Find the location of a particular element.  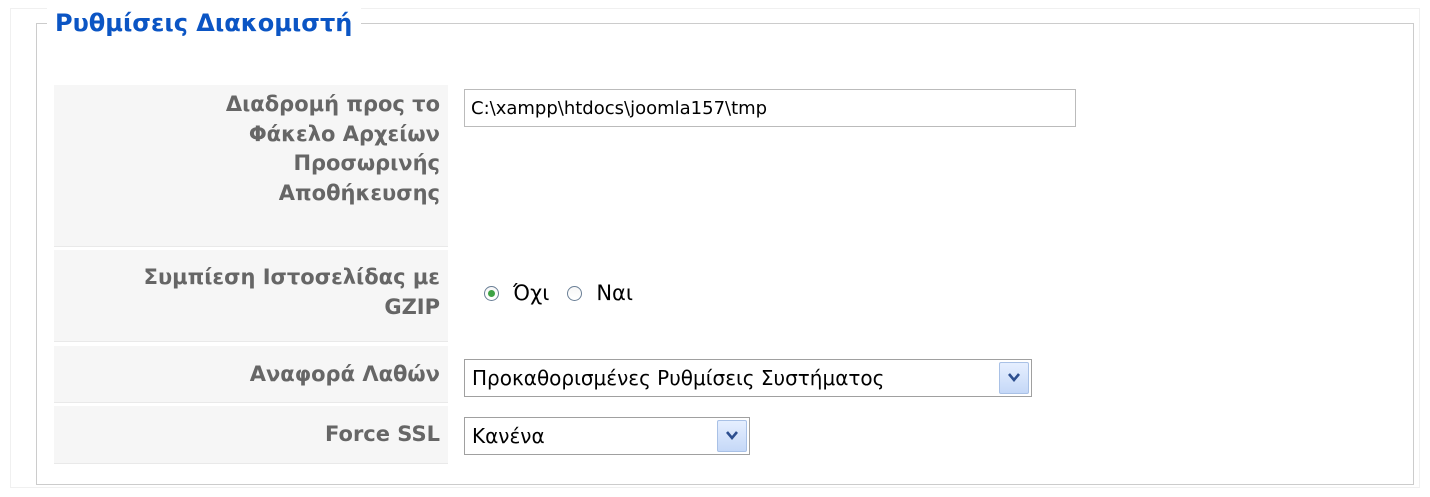

temp-folder-input is located at coordinates (770, 108).